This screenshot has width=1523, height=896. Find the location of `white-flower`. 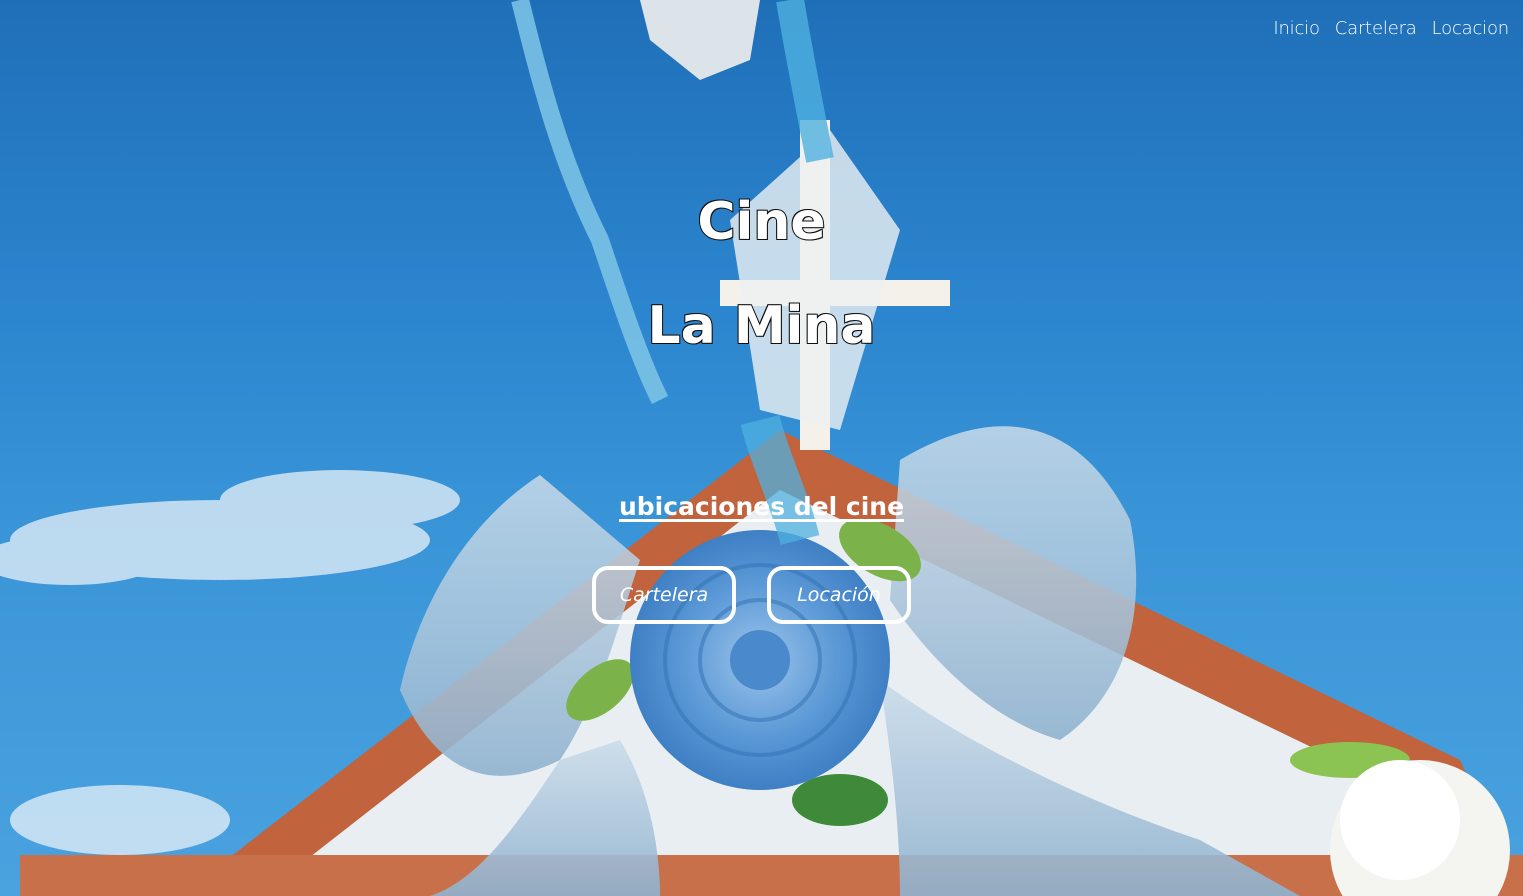

white-flower is located at coordinates (1420, 828).